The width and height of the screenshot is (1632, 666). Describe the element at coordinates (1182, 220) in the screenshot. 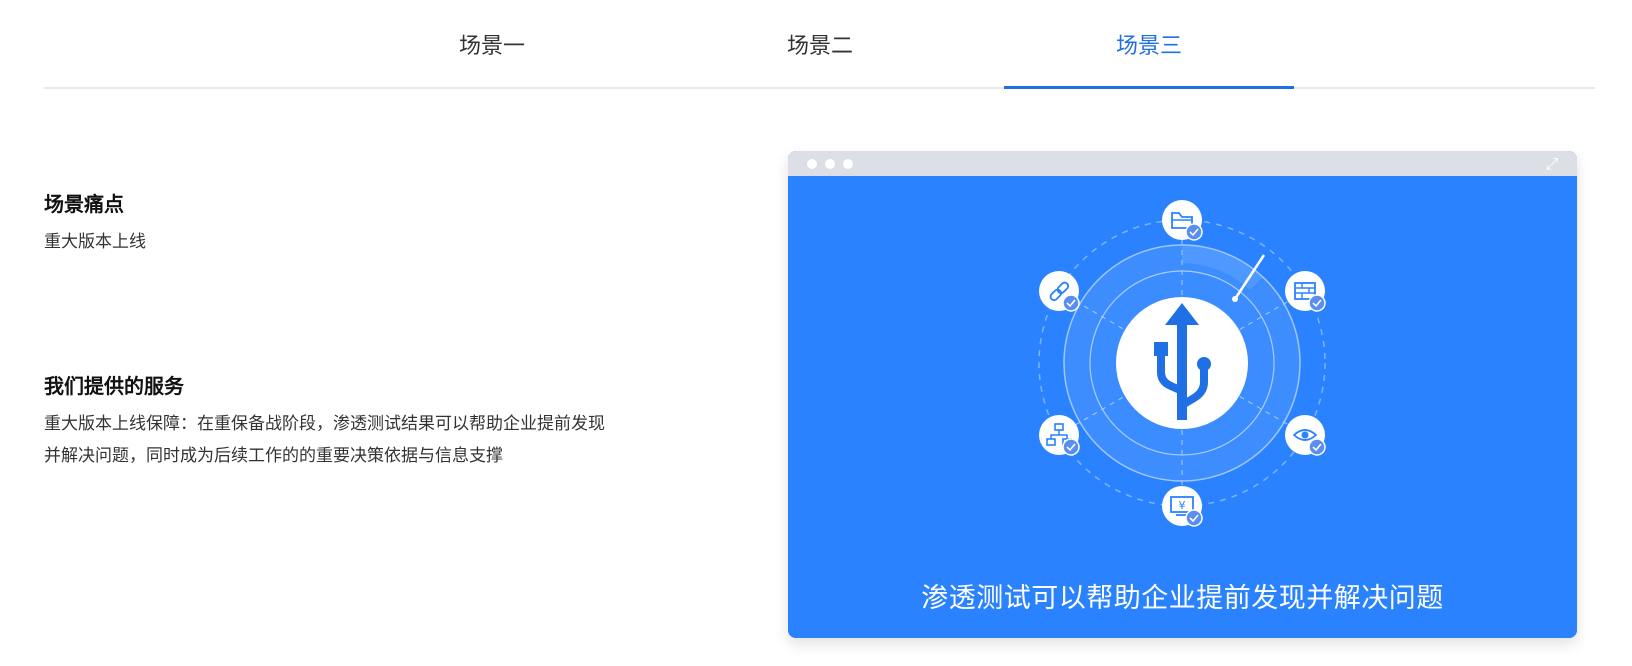

I see `folder-icon` at that location.